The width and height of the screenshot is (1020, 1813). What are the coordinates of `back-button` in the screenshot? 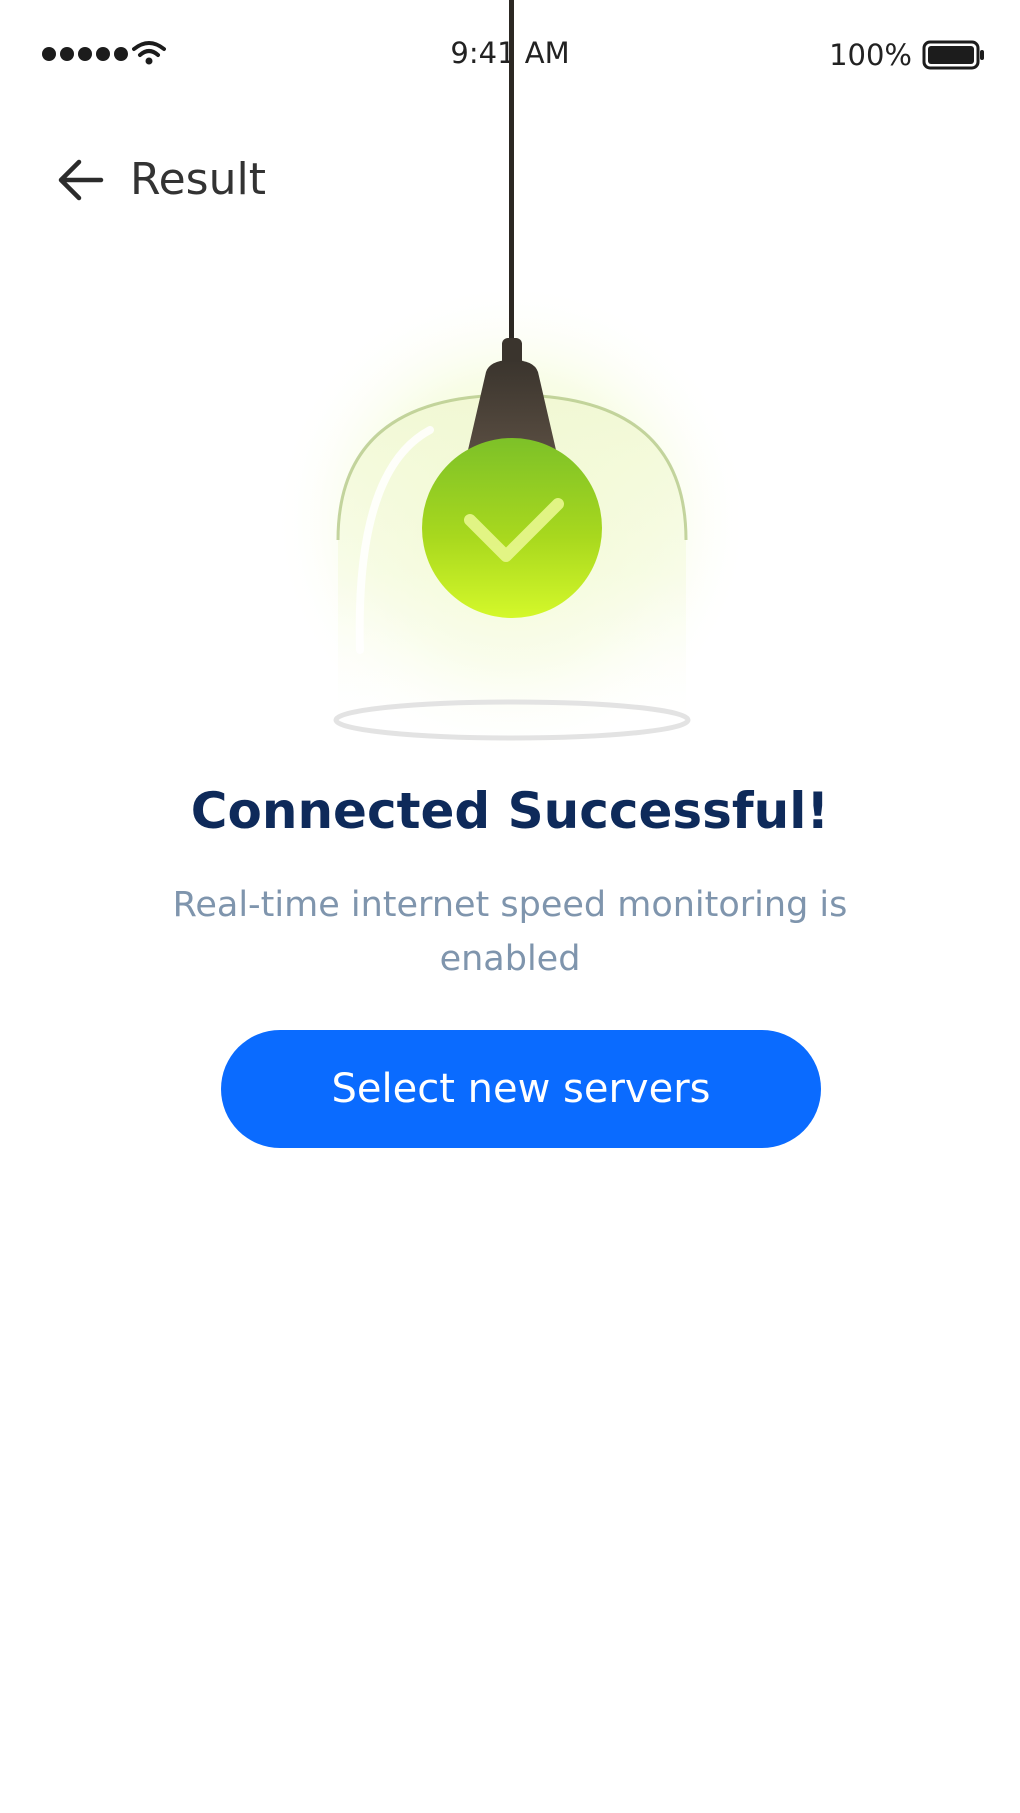 It's located at (80, 180).